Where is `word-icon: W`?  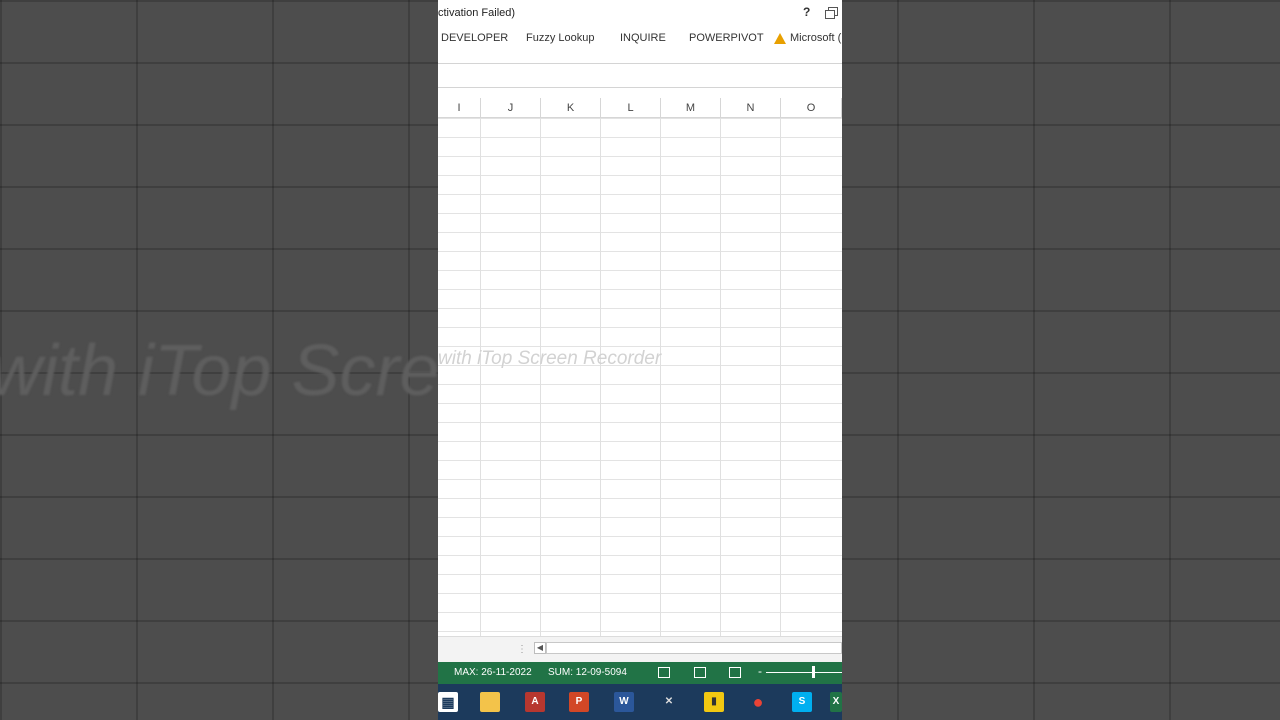 word-icon: W is located at coordinates (624, 702).